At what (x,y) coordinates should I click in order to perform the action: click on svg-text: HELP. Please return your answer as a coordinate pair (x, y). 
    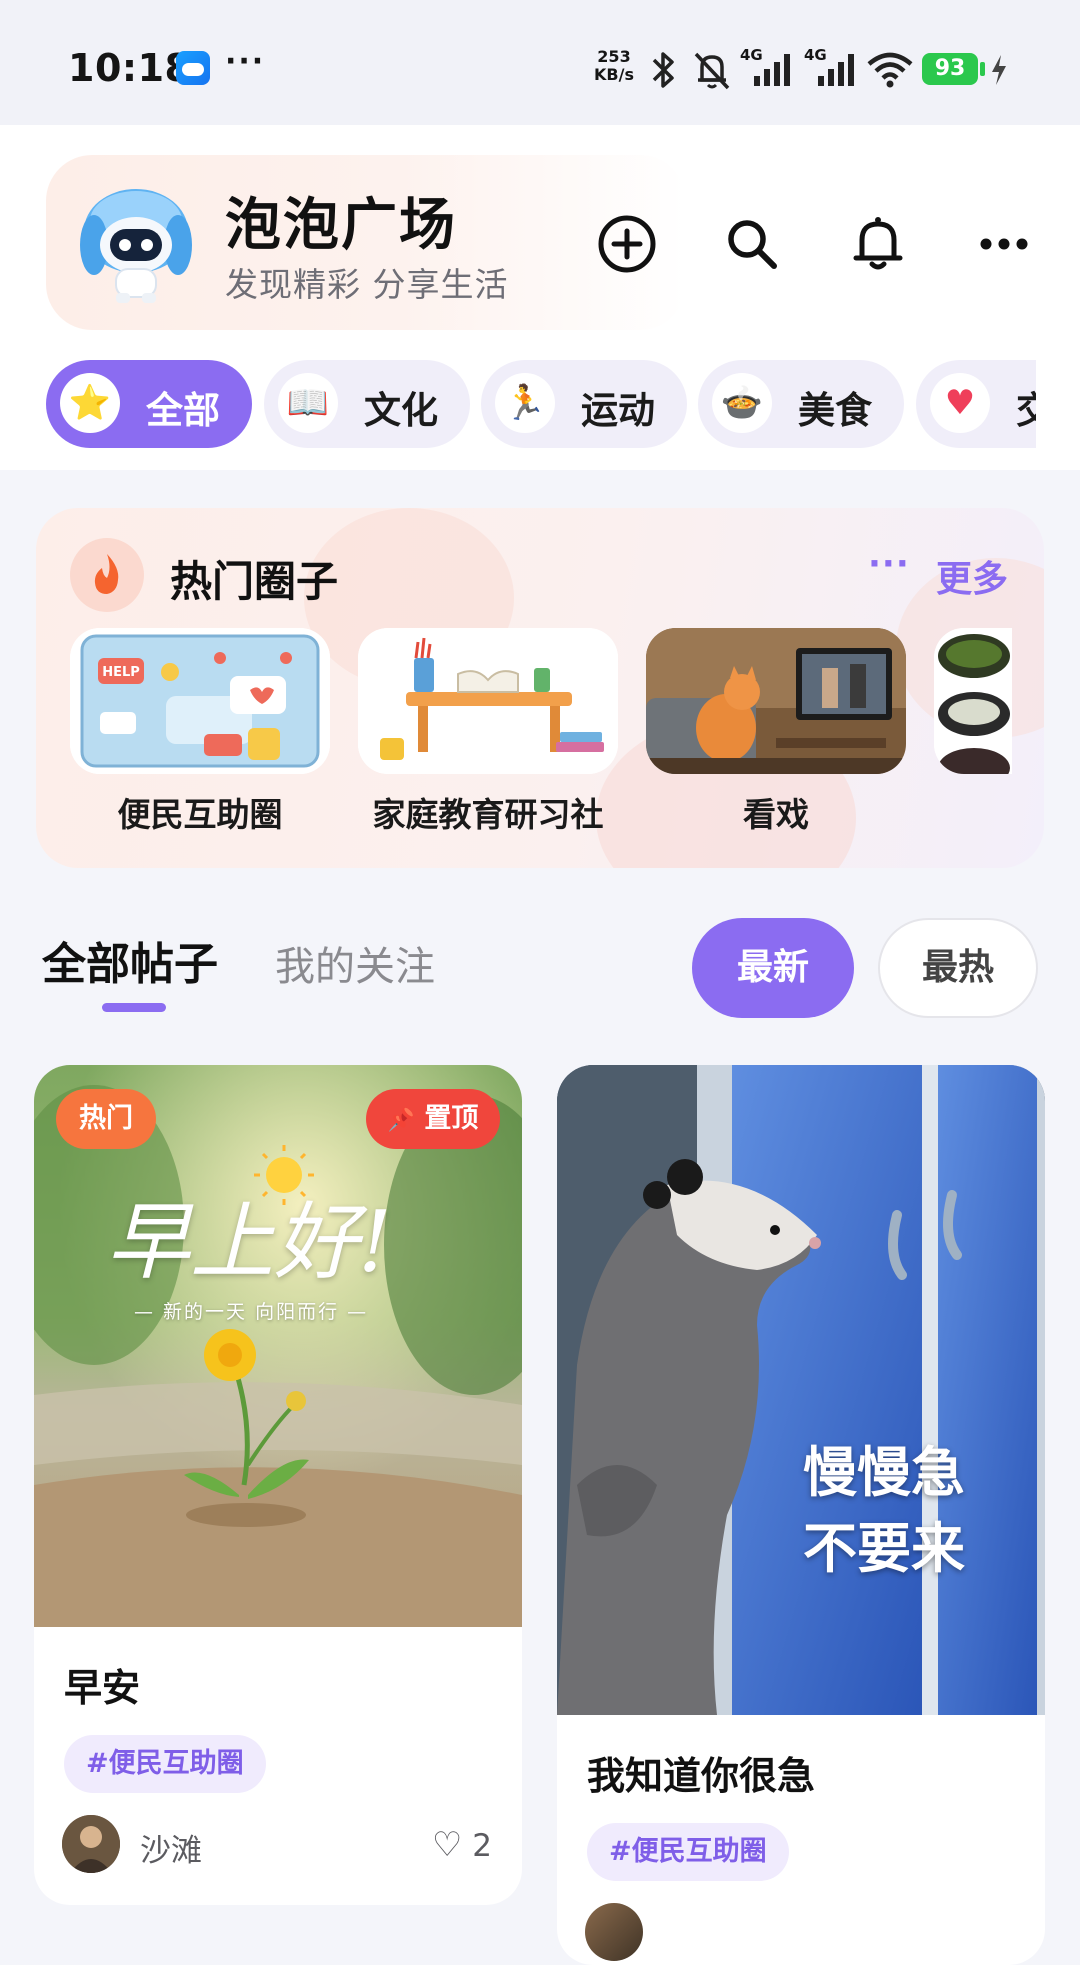
    Looking at the image, I should click on (121, 672).